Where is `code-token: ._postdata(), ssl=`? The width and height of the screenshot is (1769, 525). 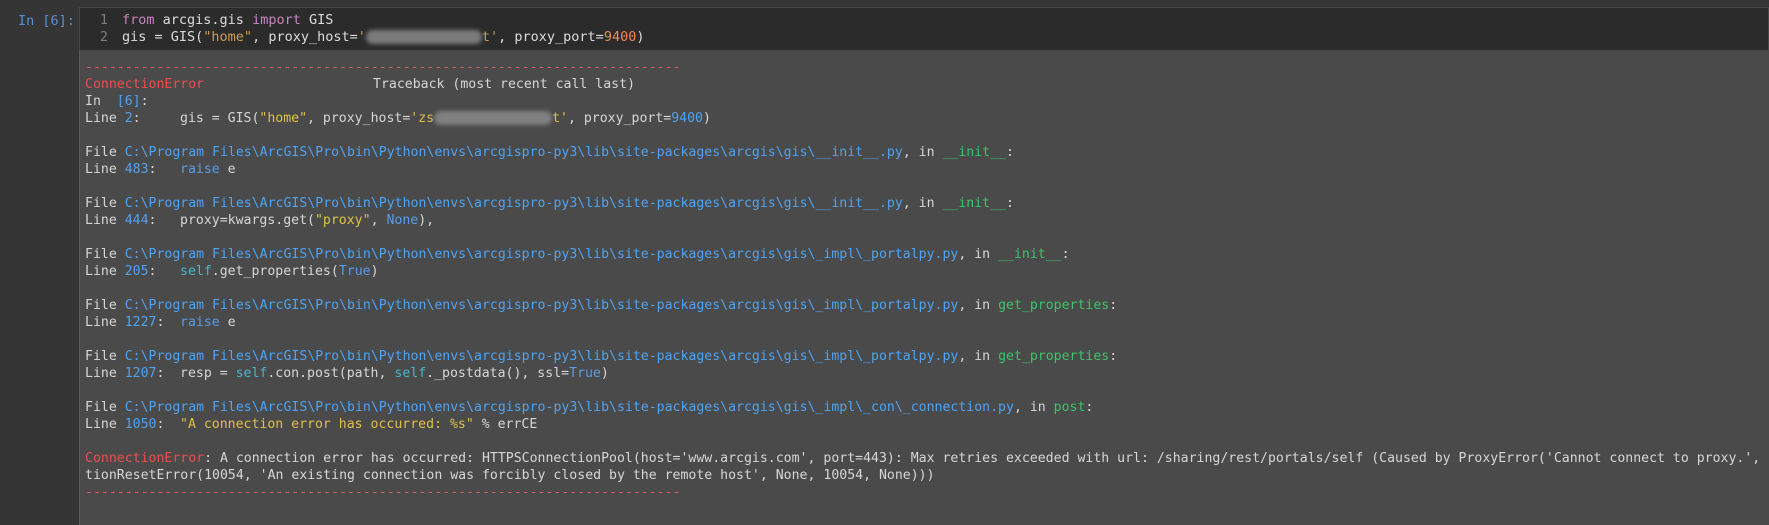 code-token: ._postdata(), ssl= is located at coordinates (498, 373).